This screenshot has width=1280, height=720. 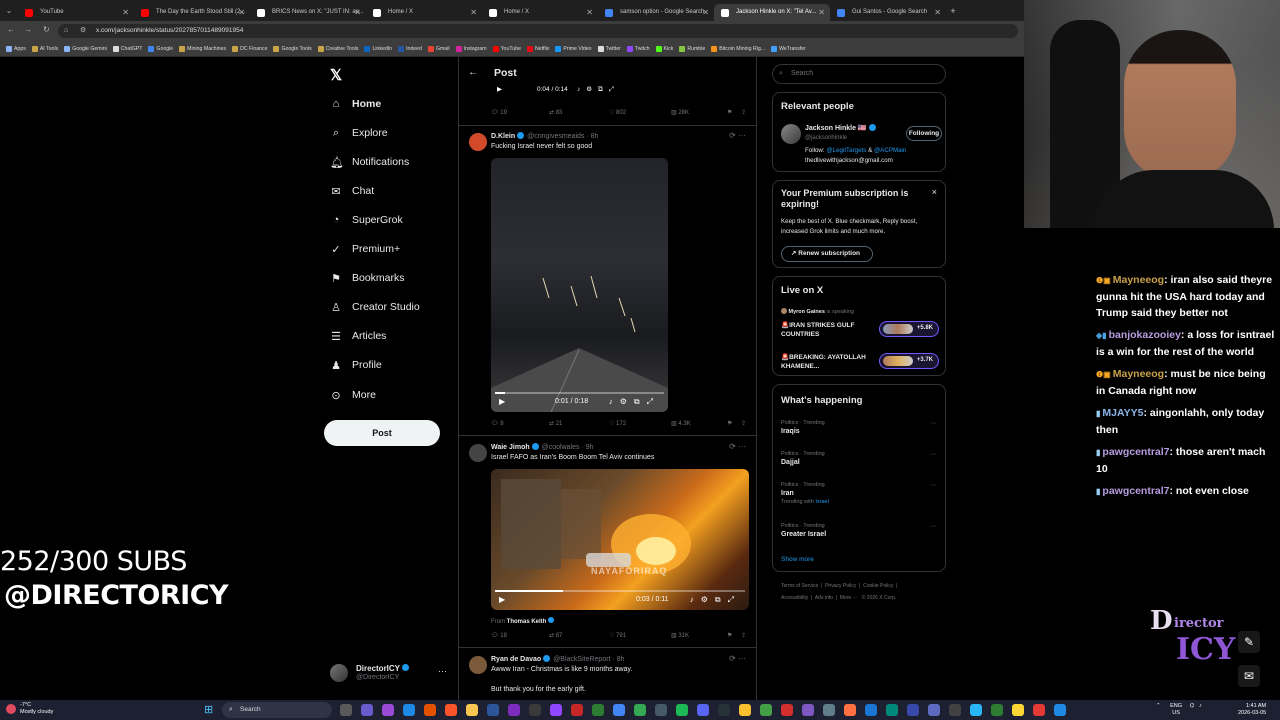 What do you see at coordinates (953, 11) in the screenshot?
I see `new-tab-icon: +` at bounding box center [953, 11].